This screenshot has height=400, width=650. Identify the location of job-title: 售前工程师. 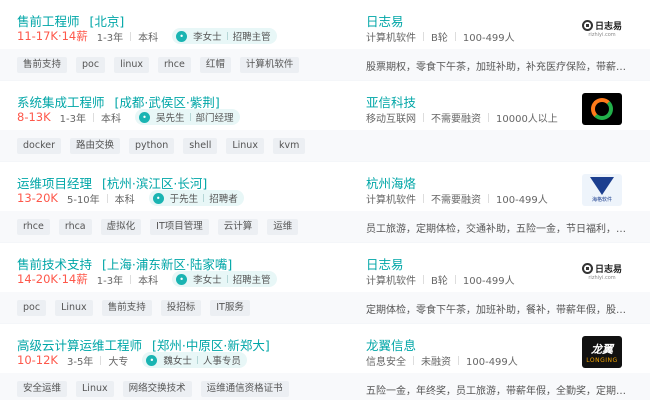
(48, 21).